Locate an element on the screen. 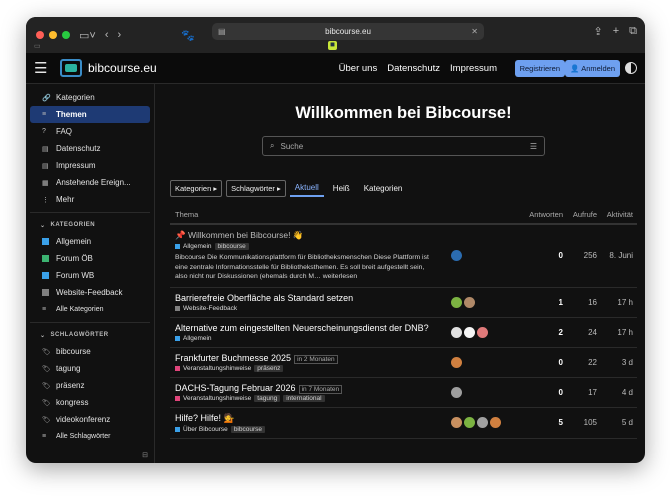  topic-title-text: Frankfurter Buchmesse 2025 is located at coordinates (233, 357).